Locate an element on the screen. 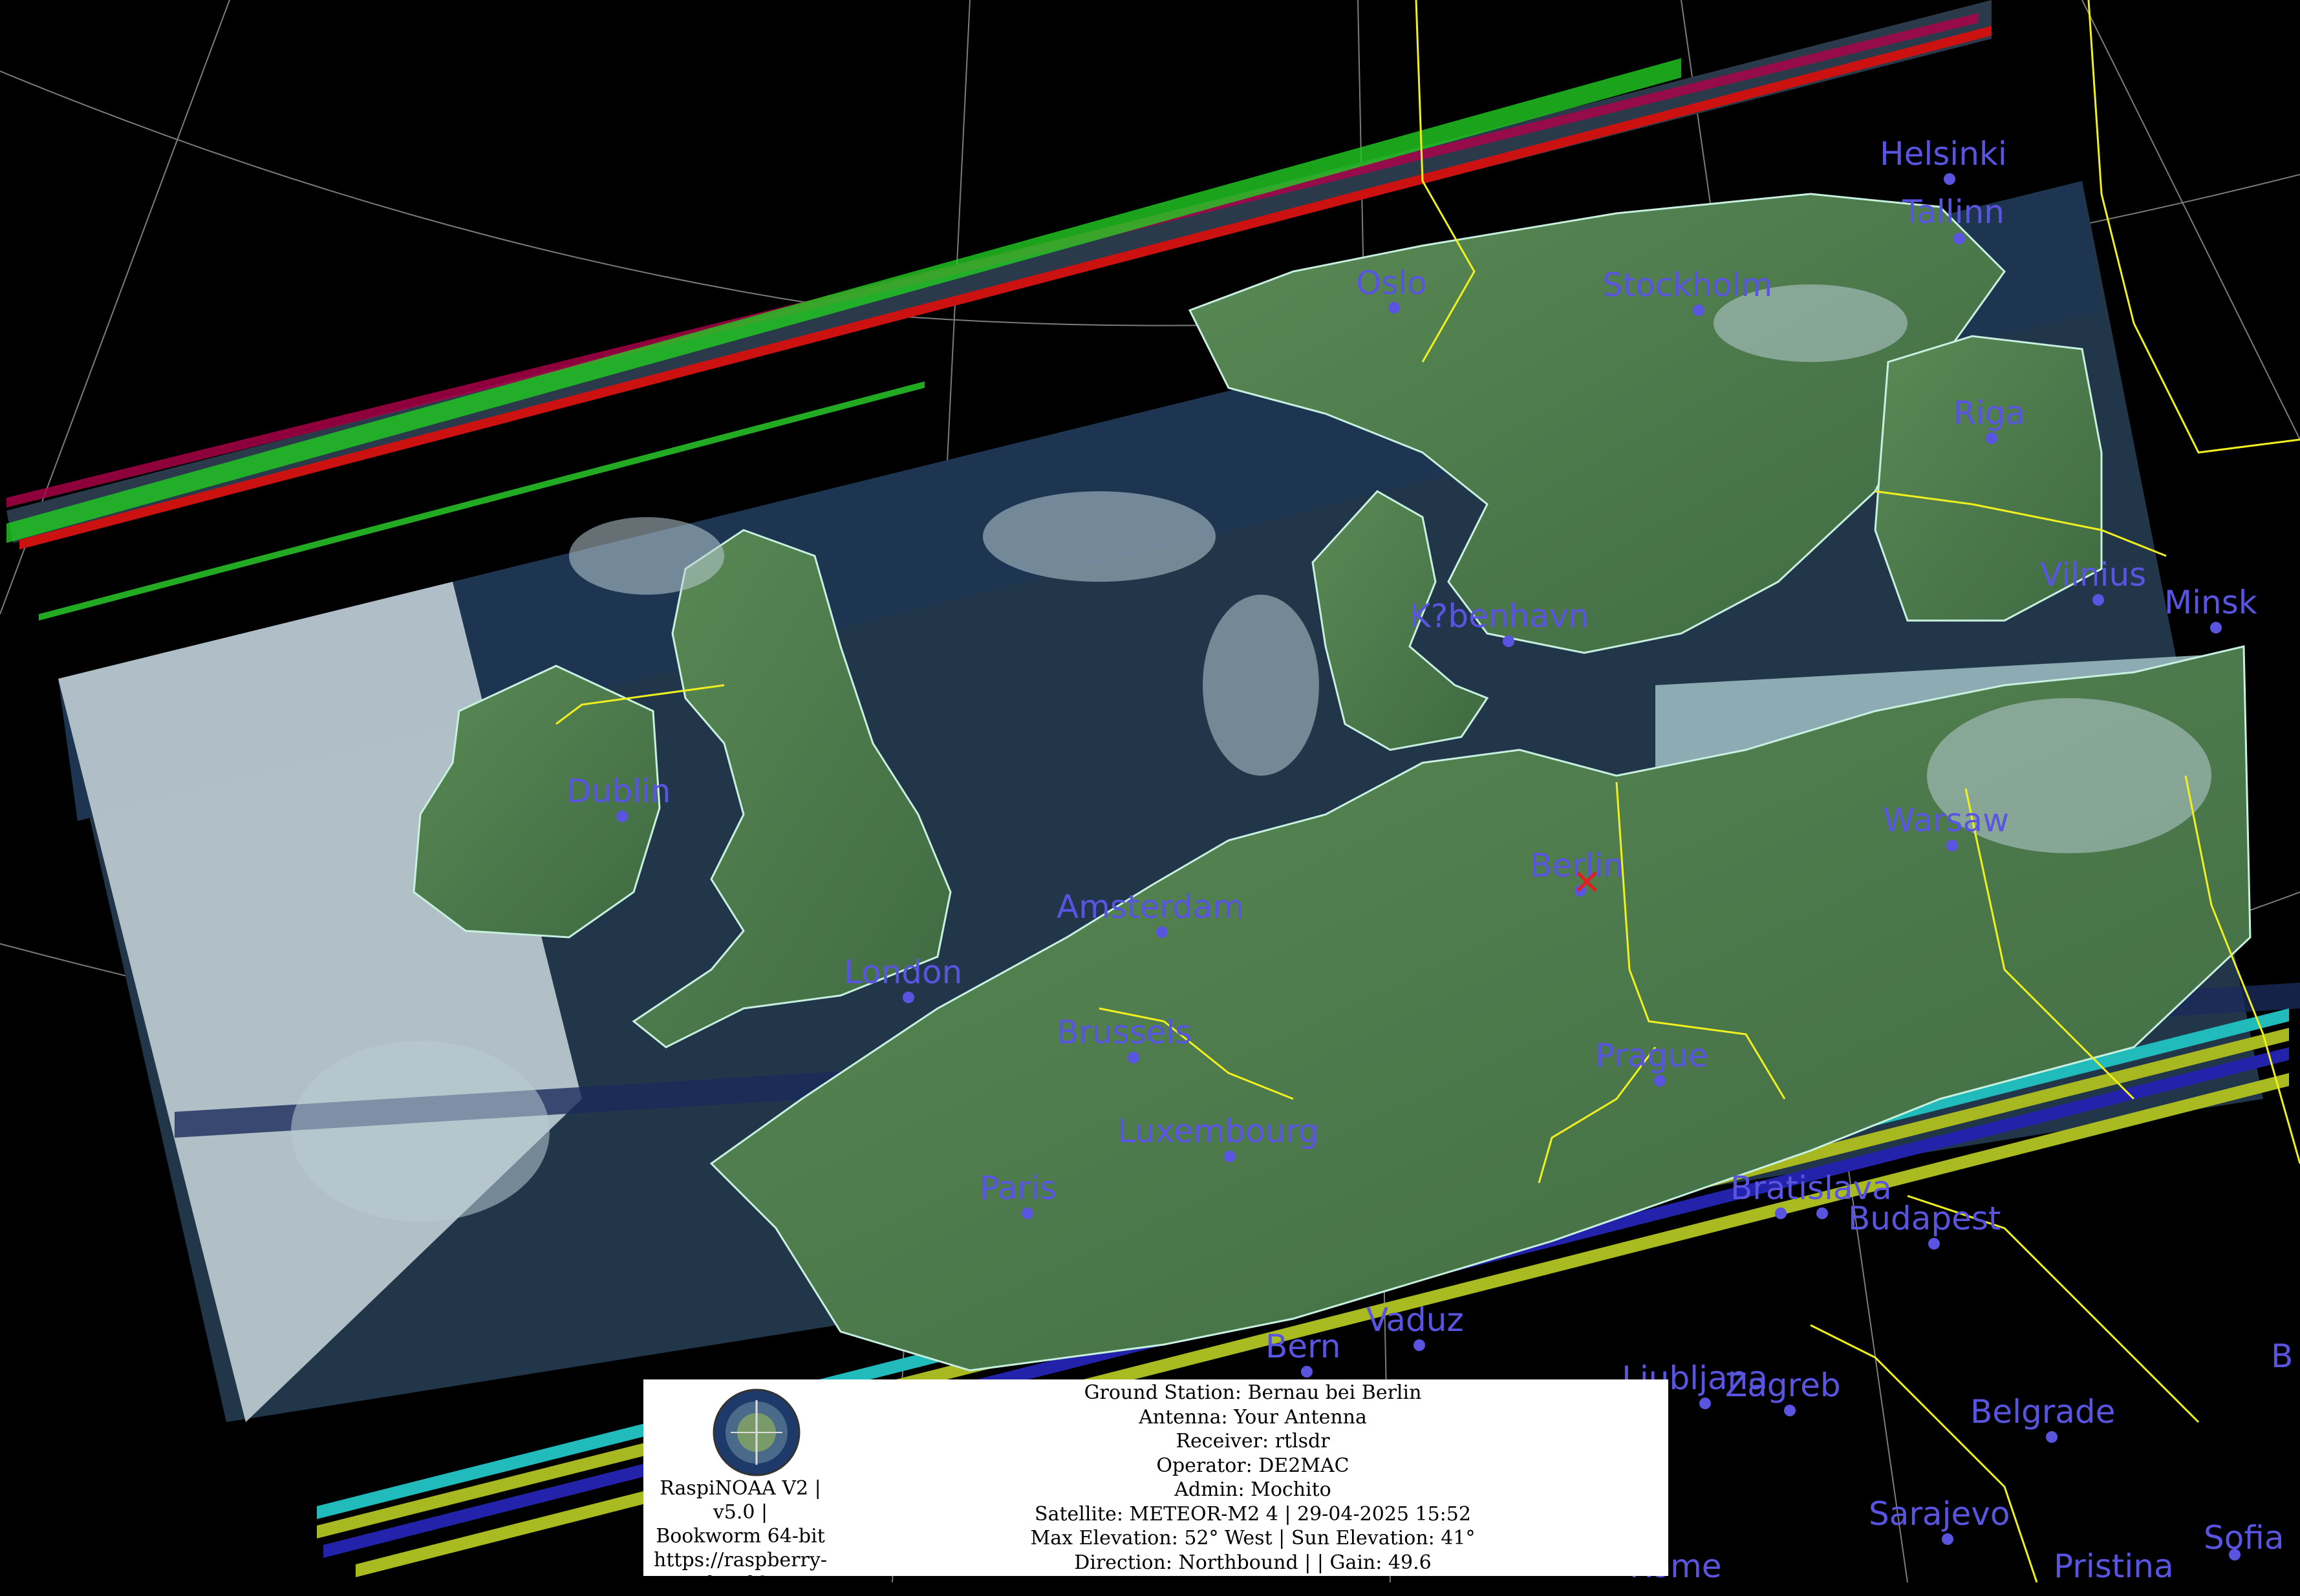 This screenshot has height=1596, width=2300. antenna: Antenna: Your Antenna is located at coordinates (1253, 1417).